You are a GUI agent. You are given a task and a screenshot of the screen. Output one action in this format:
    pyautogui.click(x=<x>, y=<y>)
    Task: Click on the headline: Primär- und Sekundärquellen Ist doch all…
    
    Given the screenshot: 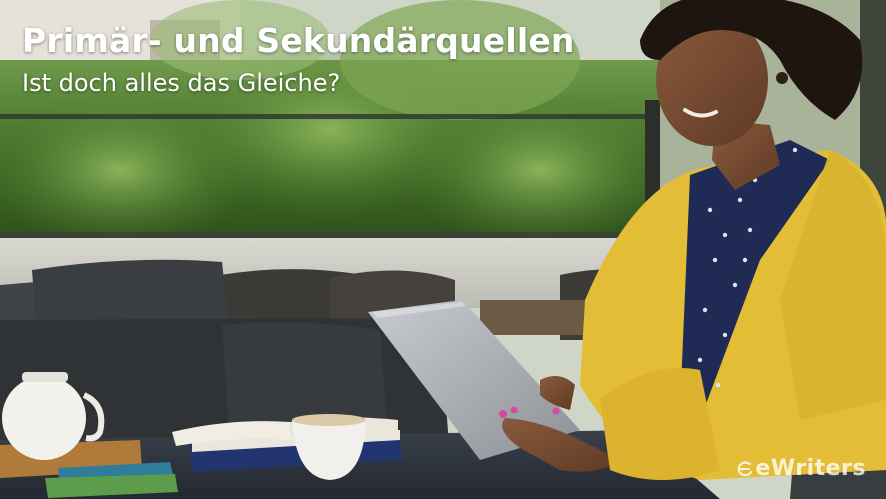 What is the action you would take?
    pyautogui.click(x=298, y=59)
    